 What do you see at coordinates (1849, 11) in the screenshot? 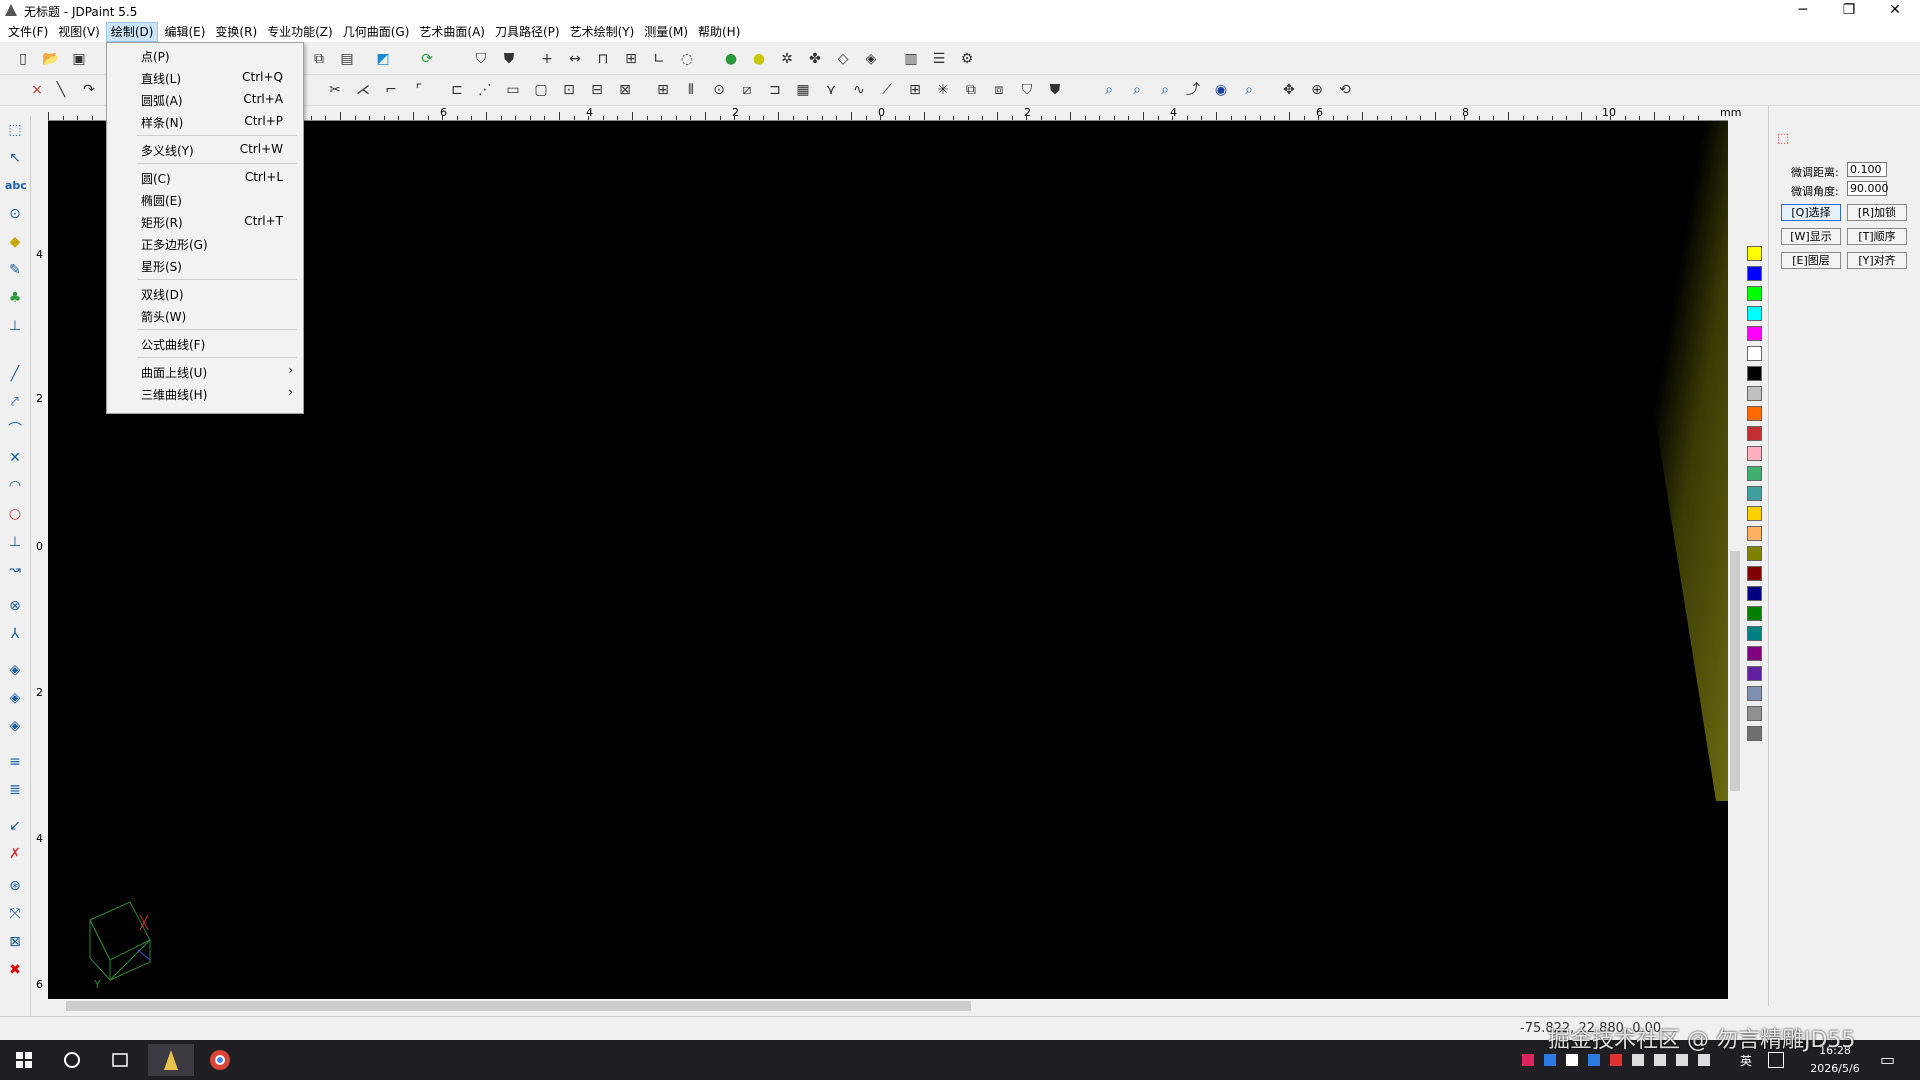
I see `restore-button: ❐` at bounding box center [1849, 11].